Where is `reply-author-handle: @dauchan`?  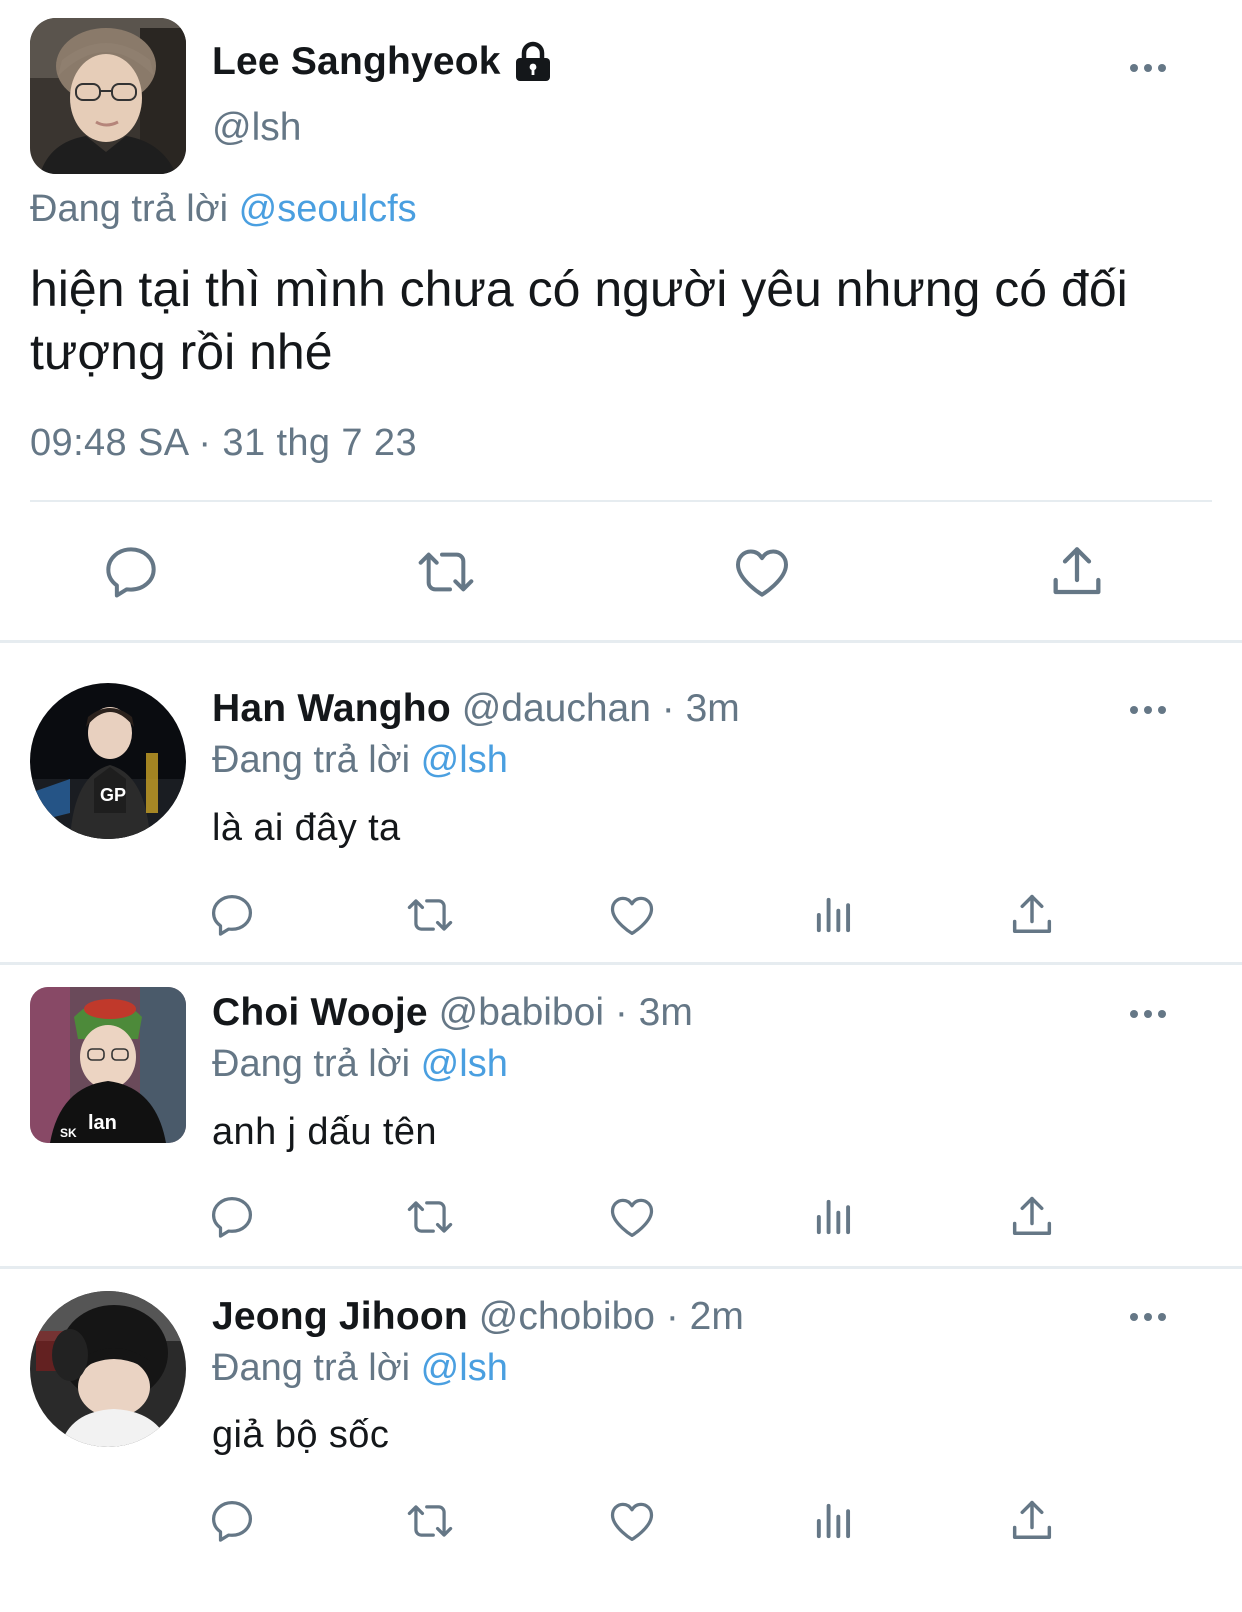 reply-author-handle: @dauchan is located at coordinates (556, 708).